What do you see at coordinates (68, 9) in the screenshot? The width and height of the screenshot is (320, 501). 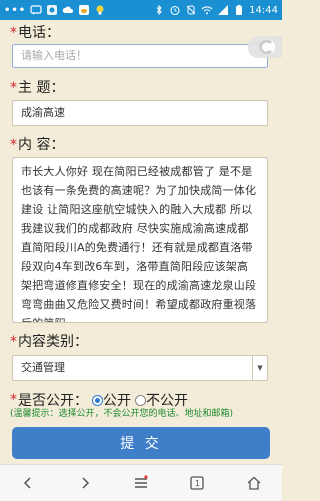 I see `cloud-icon` at bounding box center [68, 9].